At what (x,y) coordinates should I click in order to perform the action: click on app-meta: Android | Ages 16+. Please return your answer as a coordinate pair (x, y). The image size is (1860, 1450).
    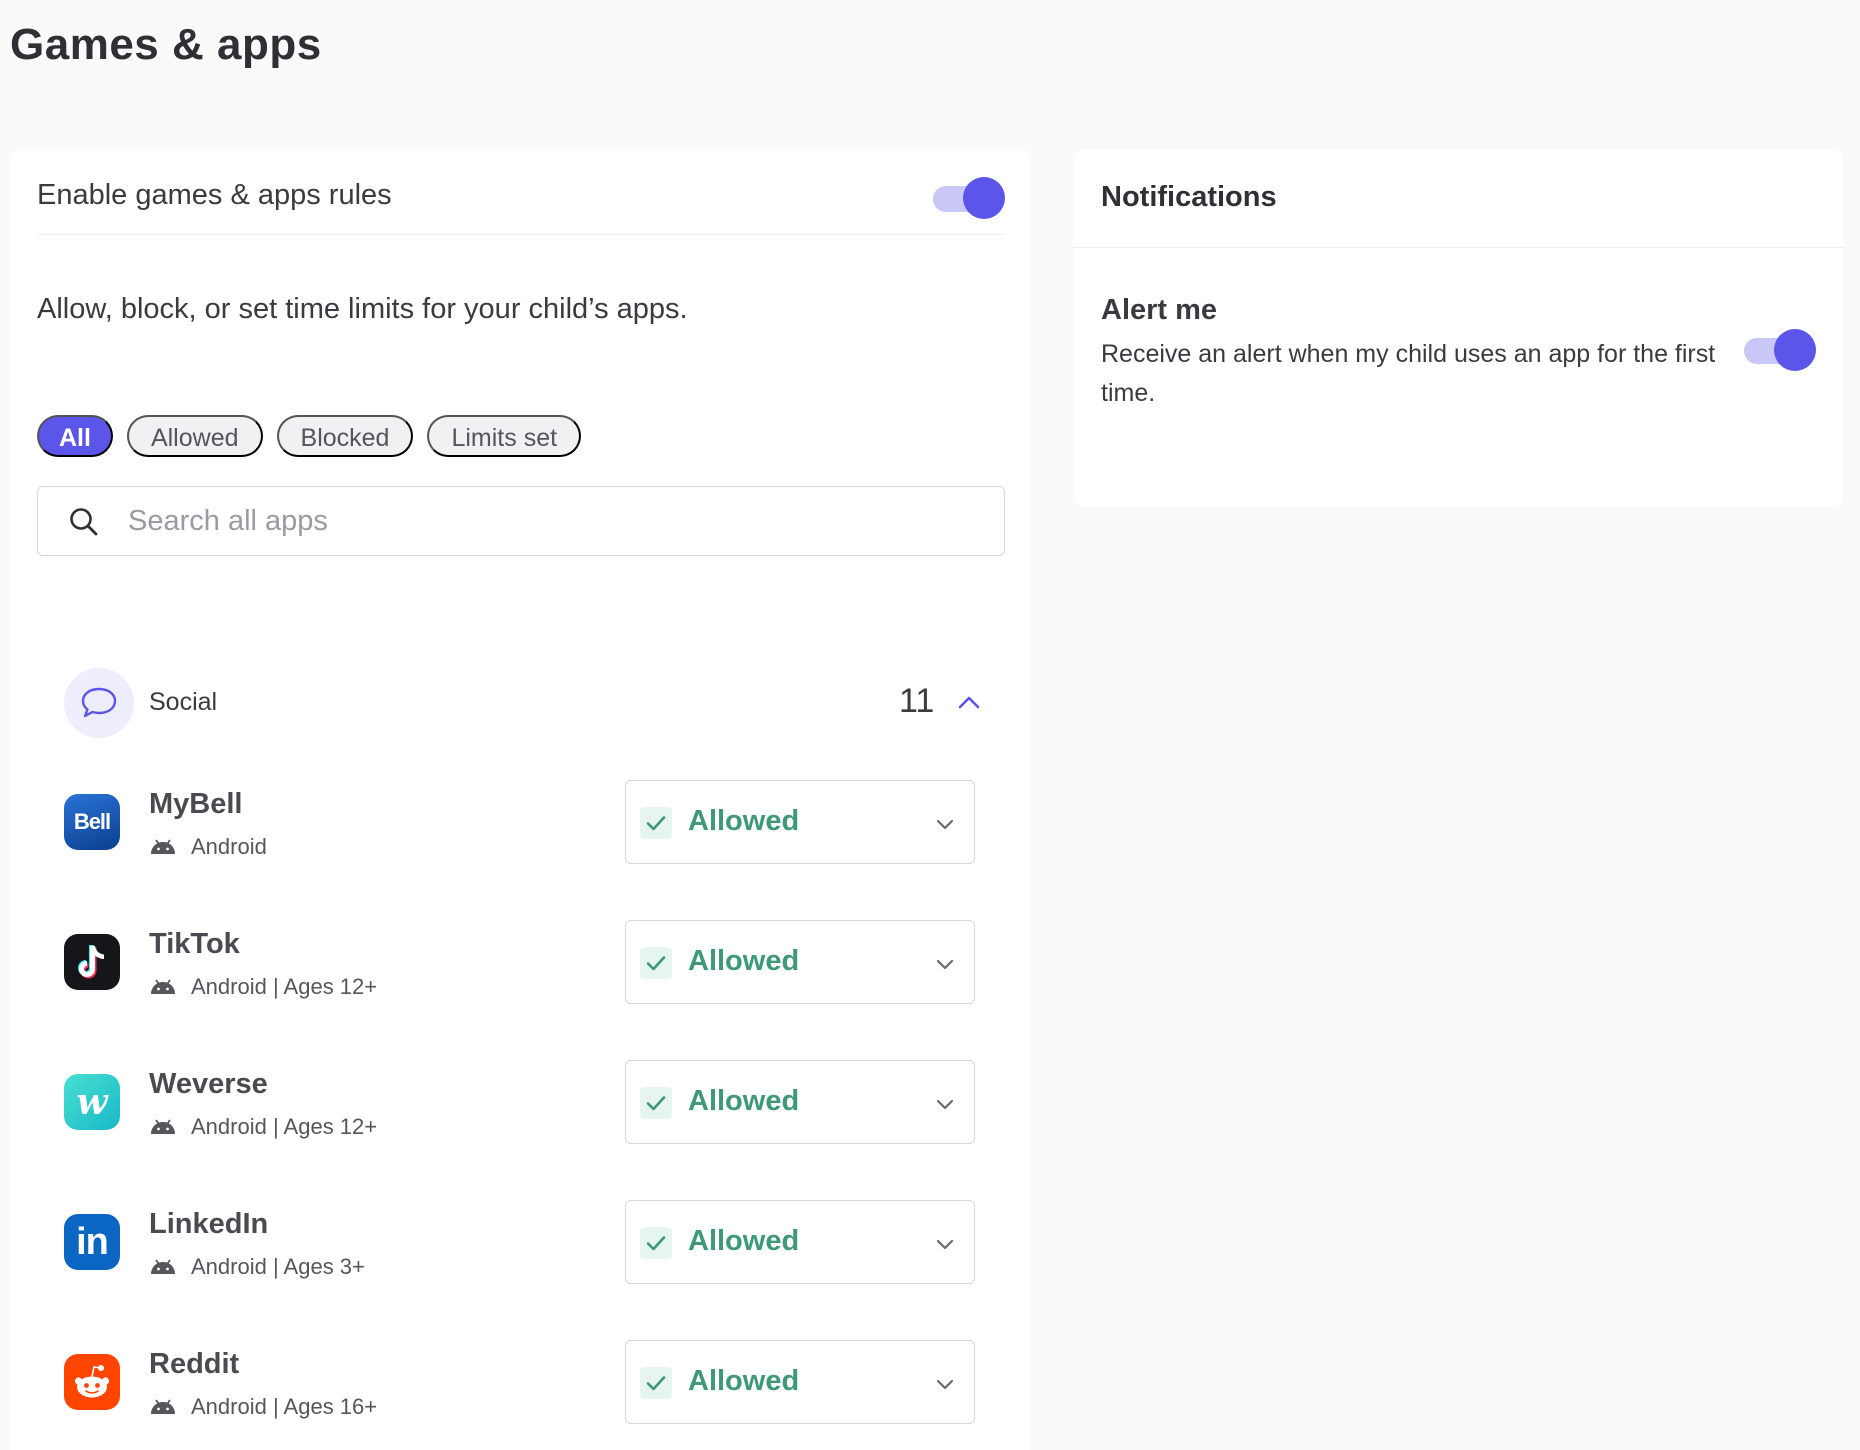
    Looking at the image, I should click on (263, 1407).